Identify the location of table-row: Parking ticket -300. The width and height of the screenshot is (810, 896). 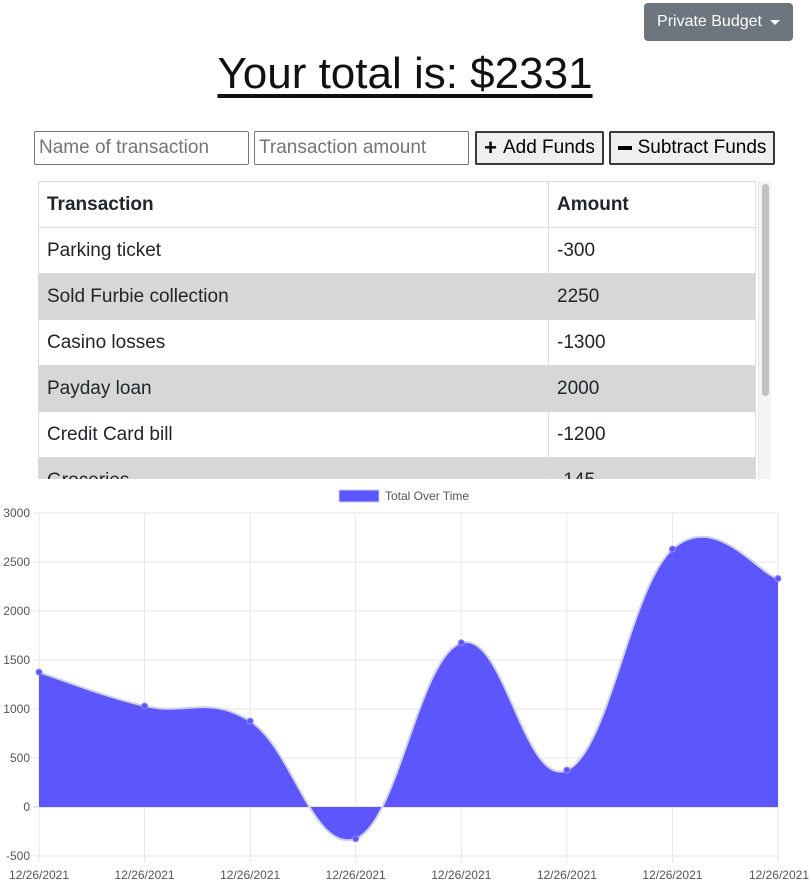
(397, 250).